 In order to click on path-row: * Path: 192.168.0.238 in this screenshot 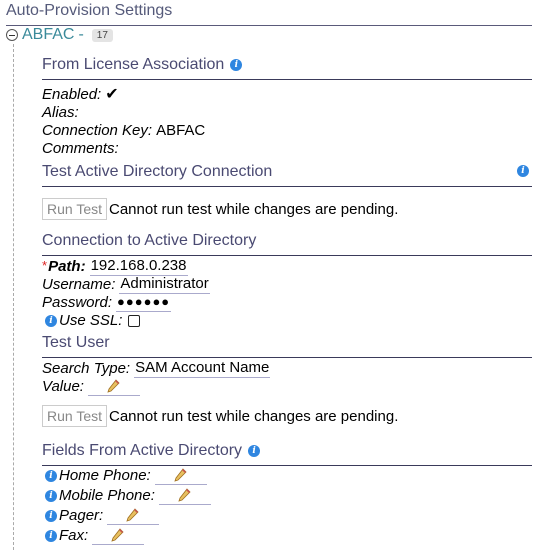, I will do `click(115, 266)`.